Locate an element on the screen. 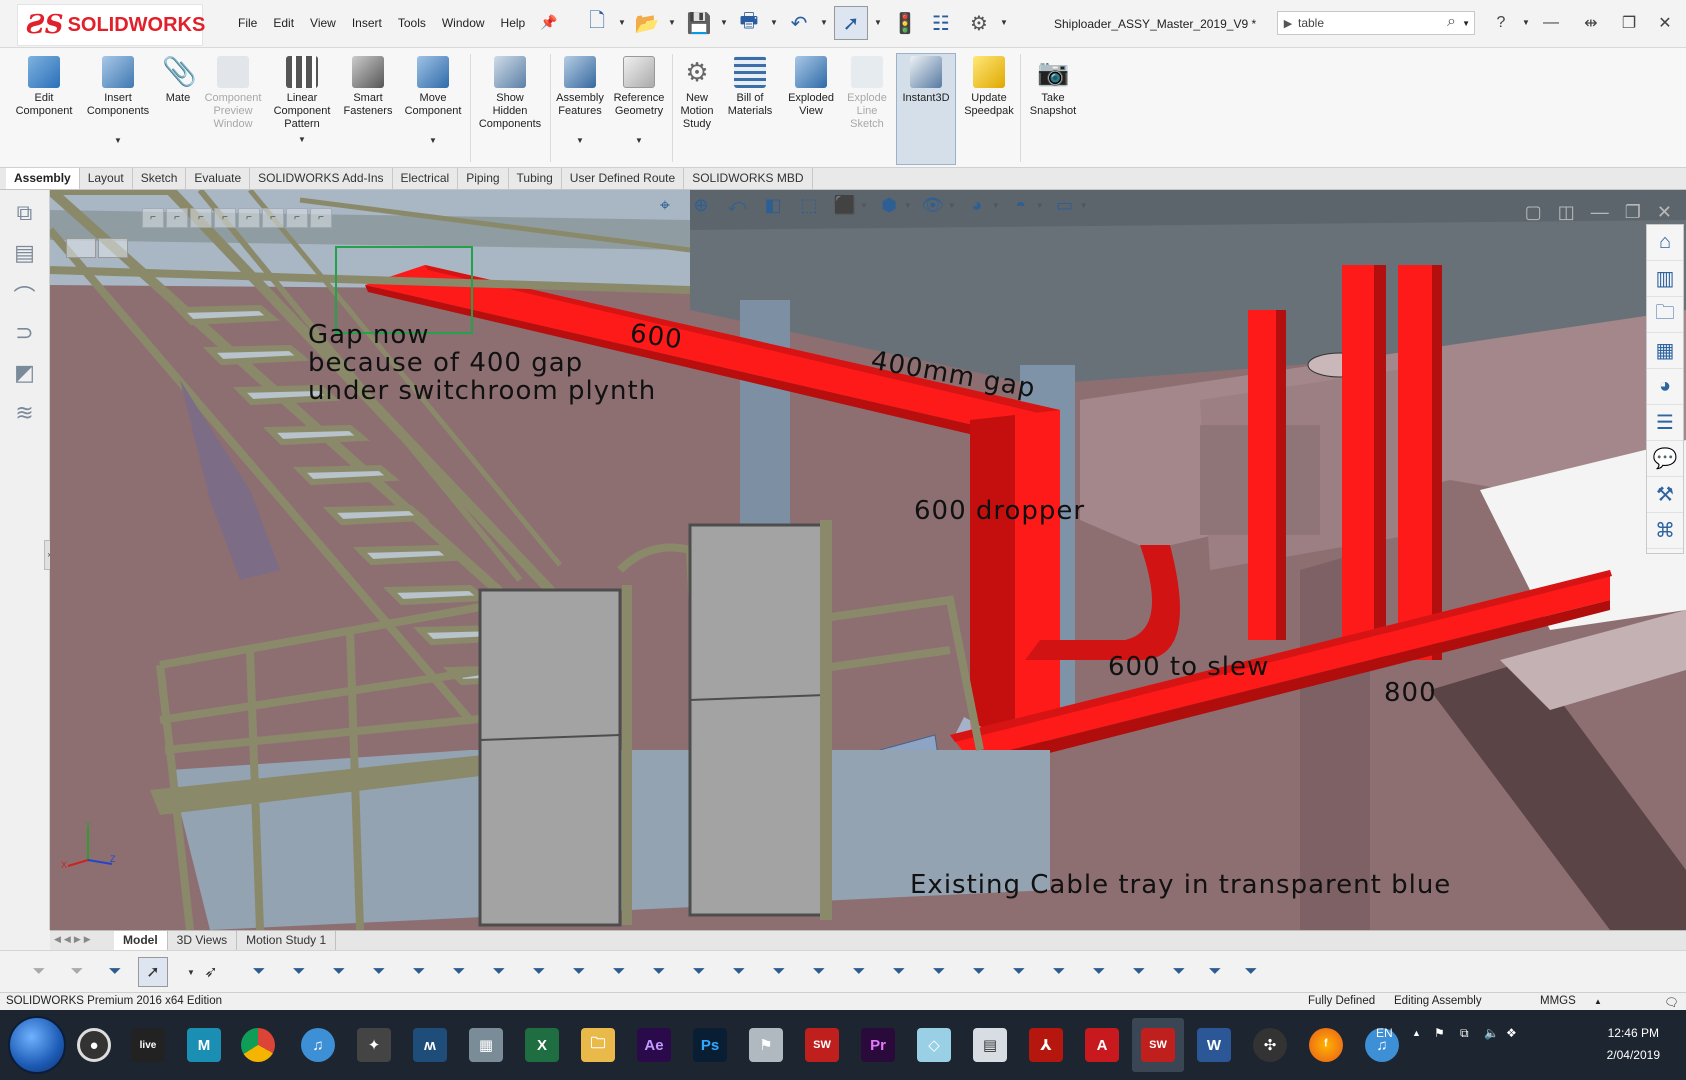  take-snapshot-button: 📷 Take Snapshot is located at coordinates (1053, 87).